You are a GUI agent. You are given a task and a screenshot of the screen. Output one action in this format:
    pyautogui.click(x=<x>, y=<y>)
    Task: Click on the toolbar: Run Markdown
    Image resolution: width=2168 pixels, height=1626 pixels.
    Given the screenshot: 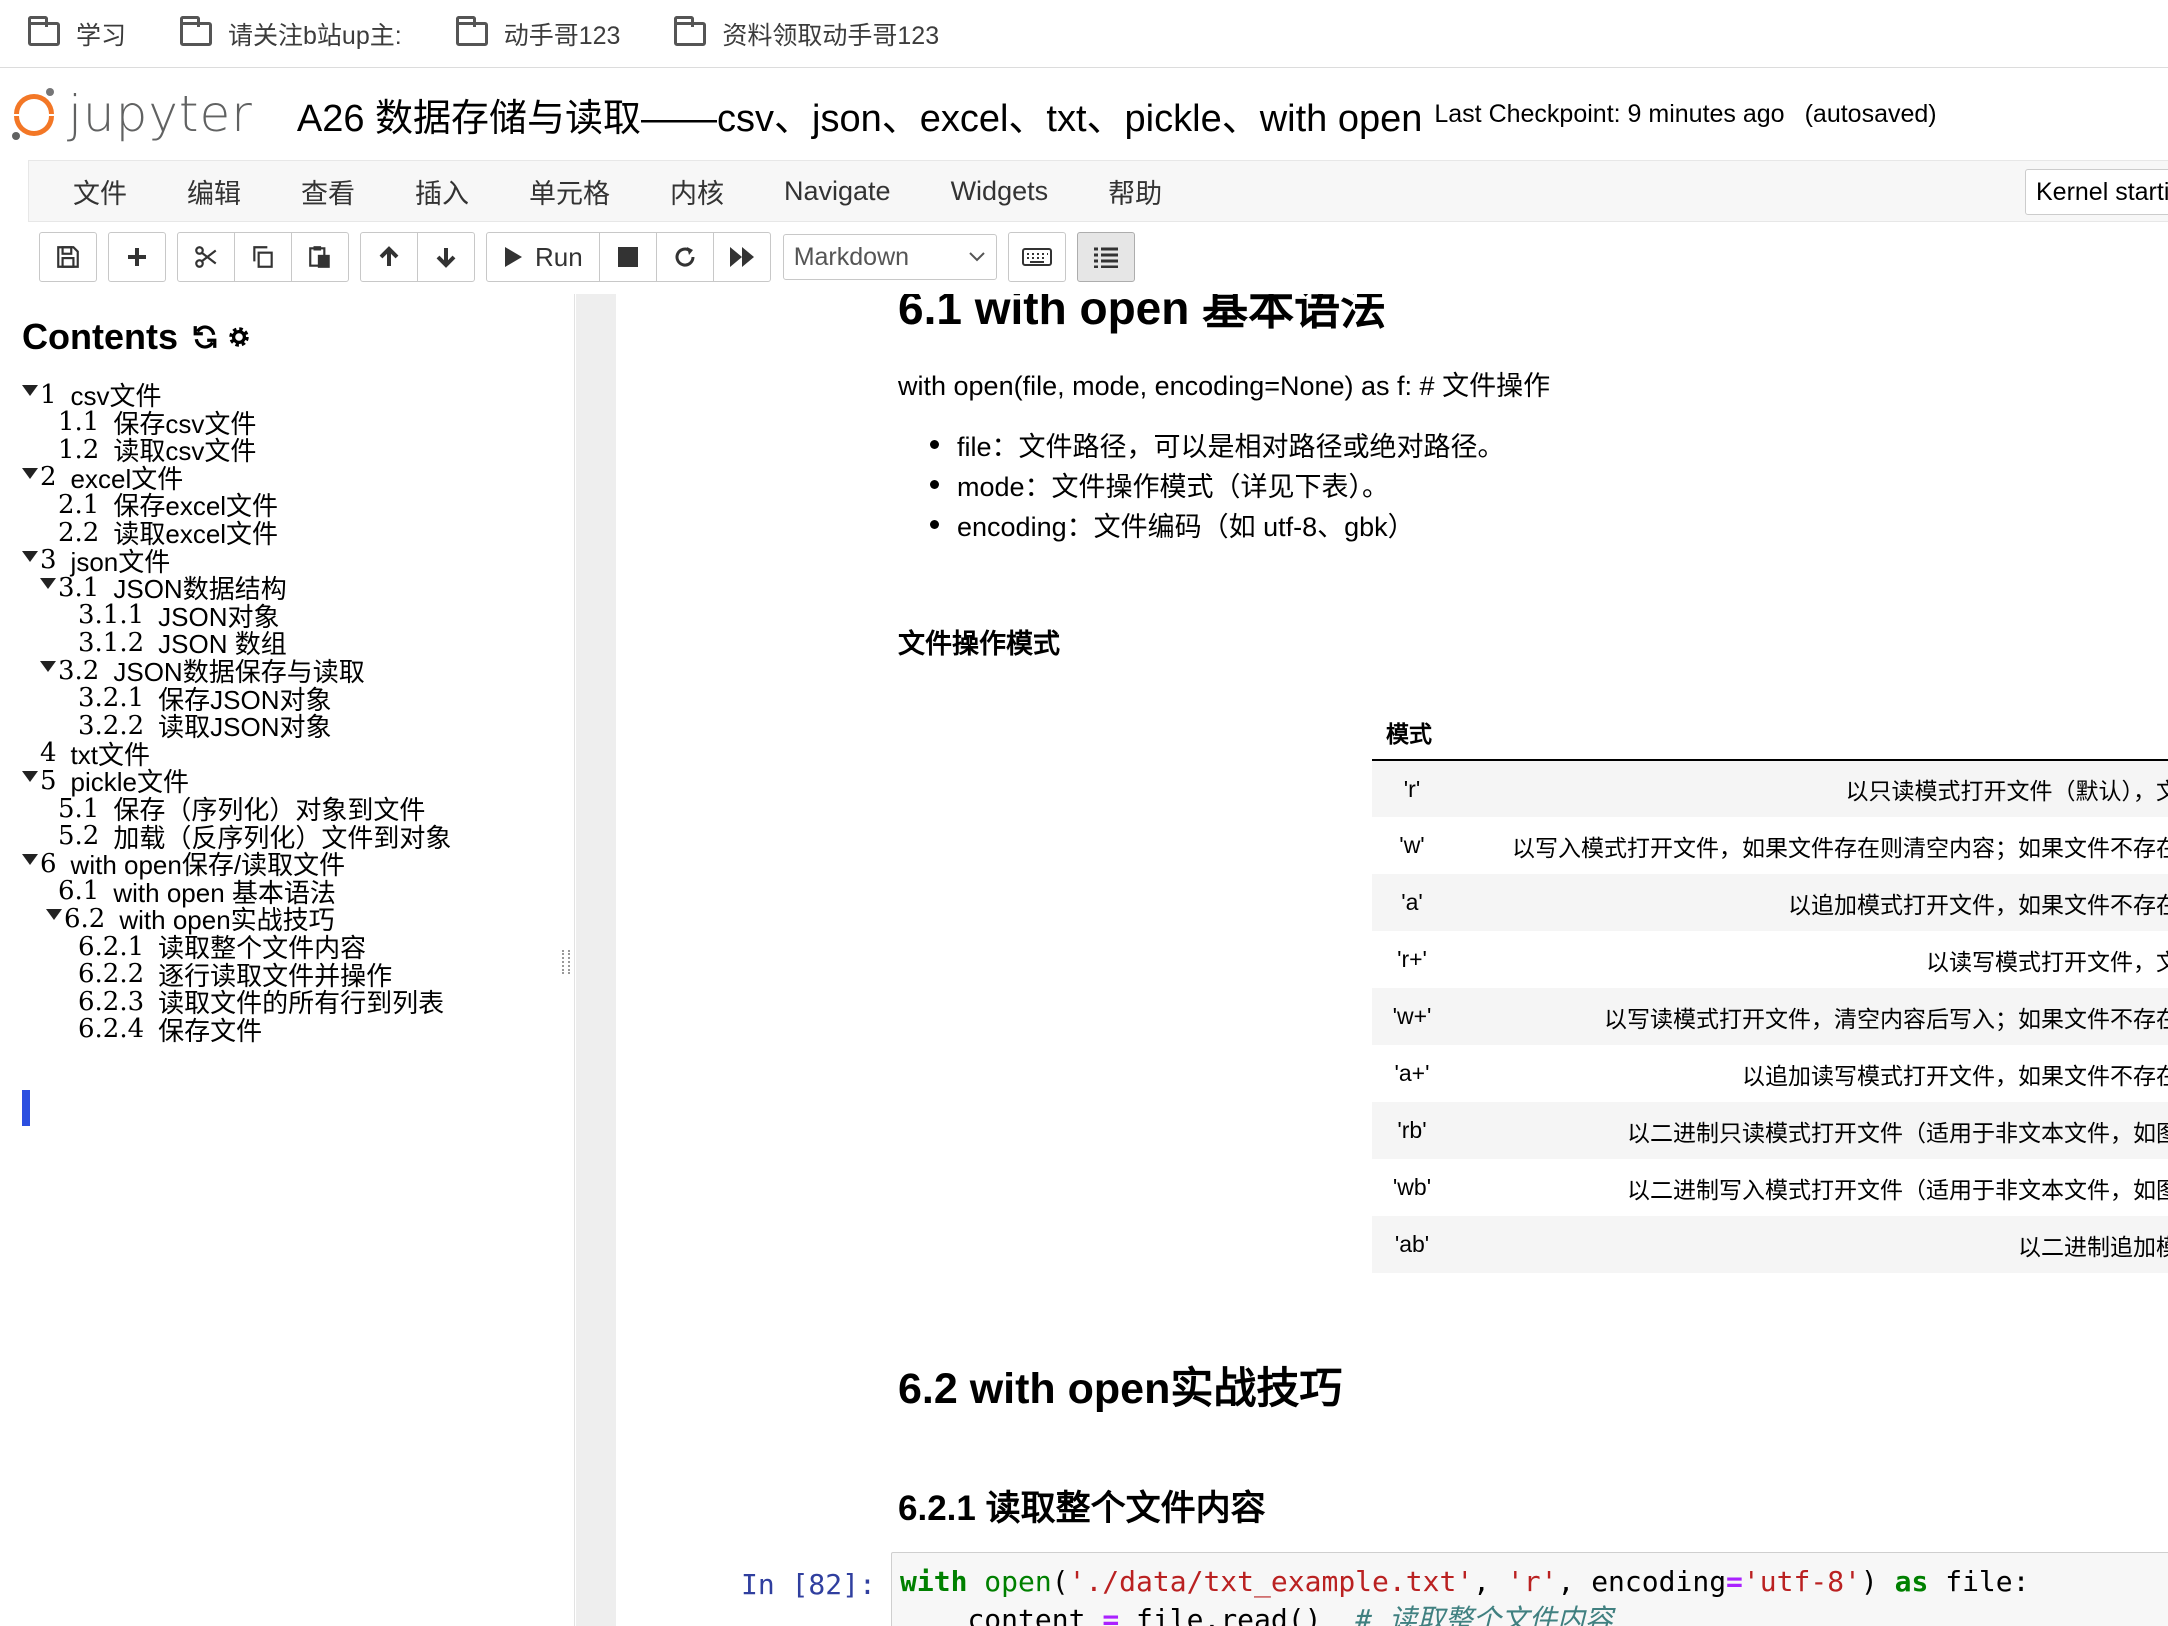 What is the action you would take?
    pyautogui.click(x=1084, y=257)
    